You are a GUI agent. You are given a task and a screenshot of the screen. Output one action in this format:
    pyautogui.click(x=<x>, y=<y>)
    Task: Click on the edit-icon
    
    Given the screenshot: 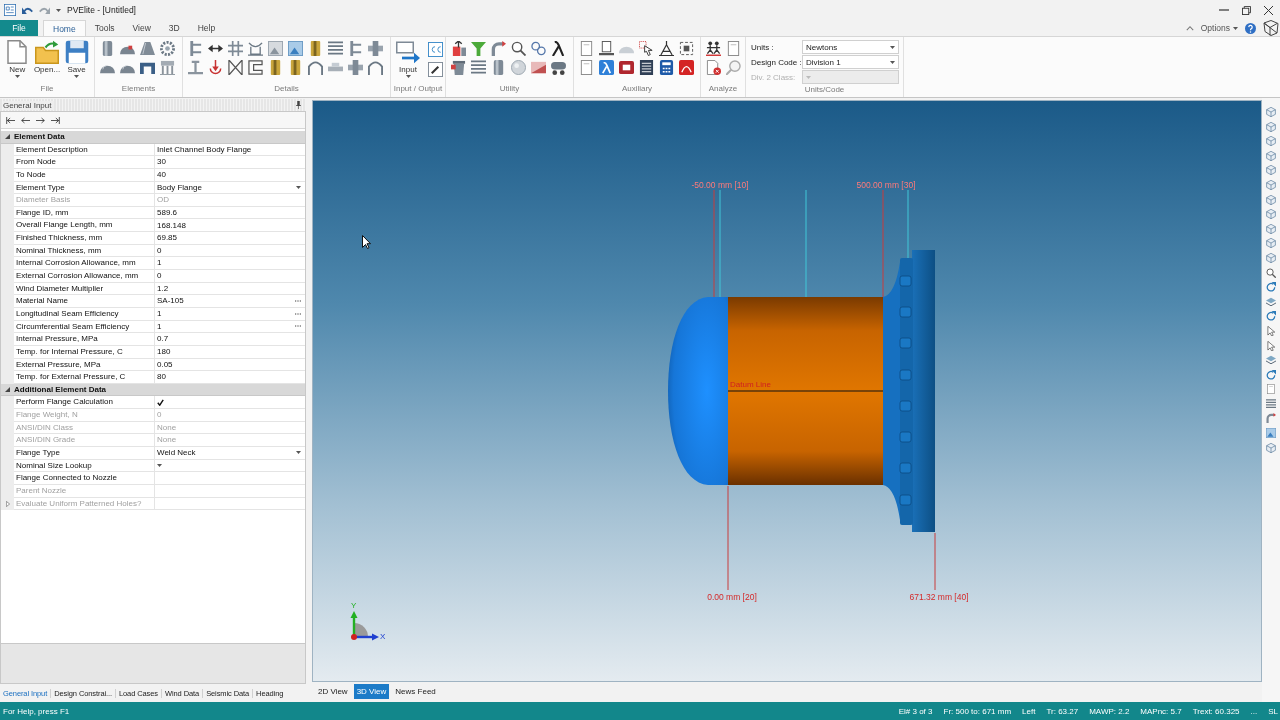 What is the action you would take?
    pyautogui.click(x=435, y=69)
    